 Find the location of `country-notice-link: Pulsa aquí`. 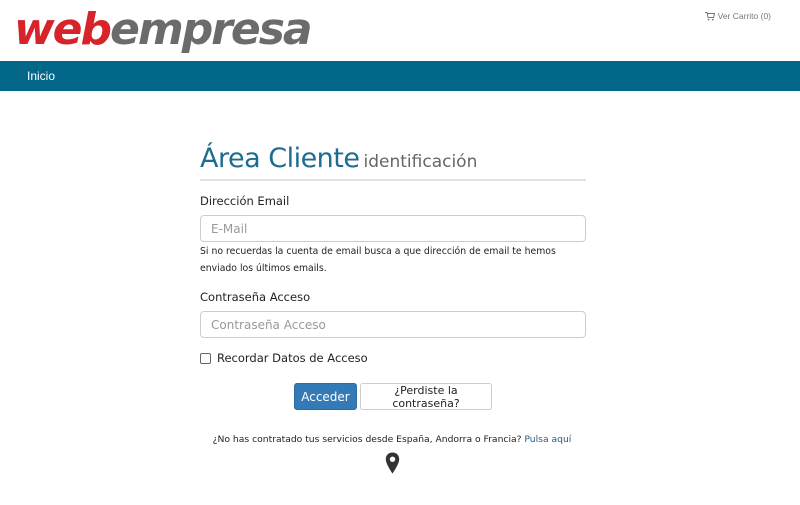

country-notice-link: Pulsa aquí is located at coordinates (547, 439).